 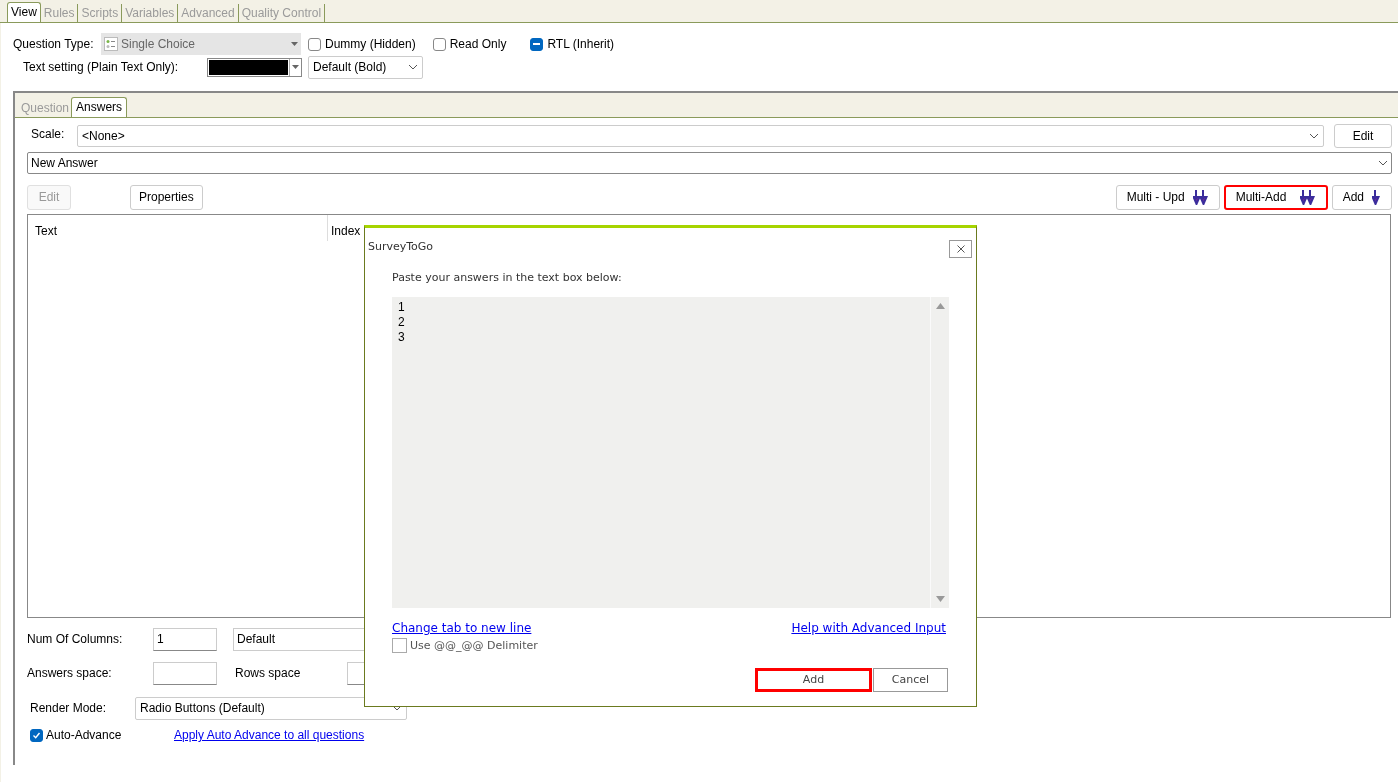 I want to click on answer-line: 2, so click(x=401, y=322).